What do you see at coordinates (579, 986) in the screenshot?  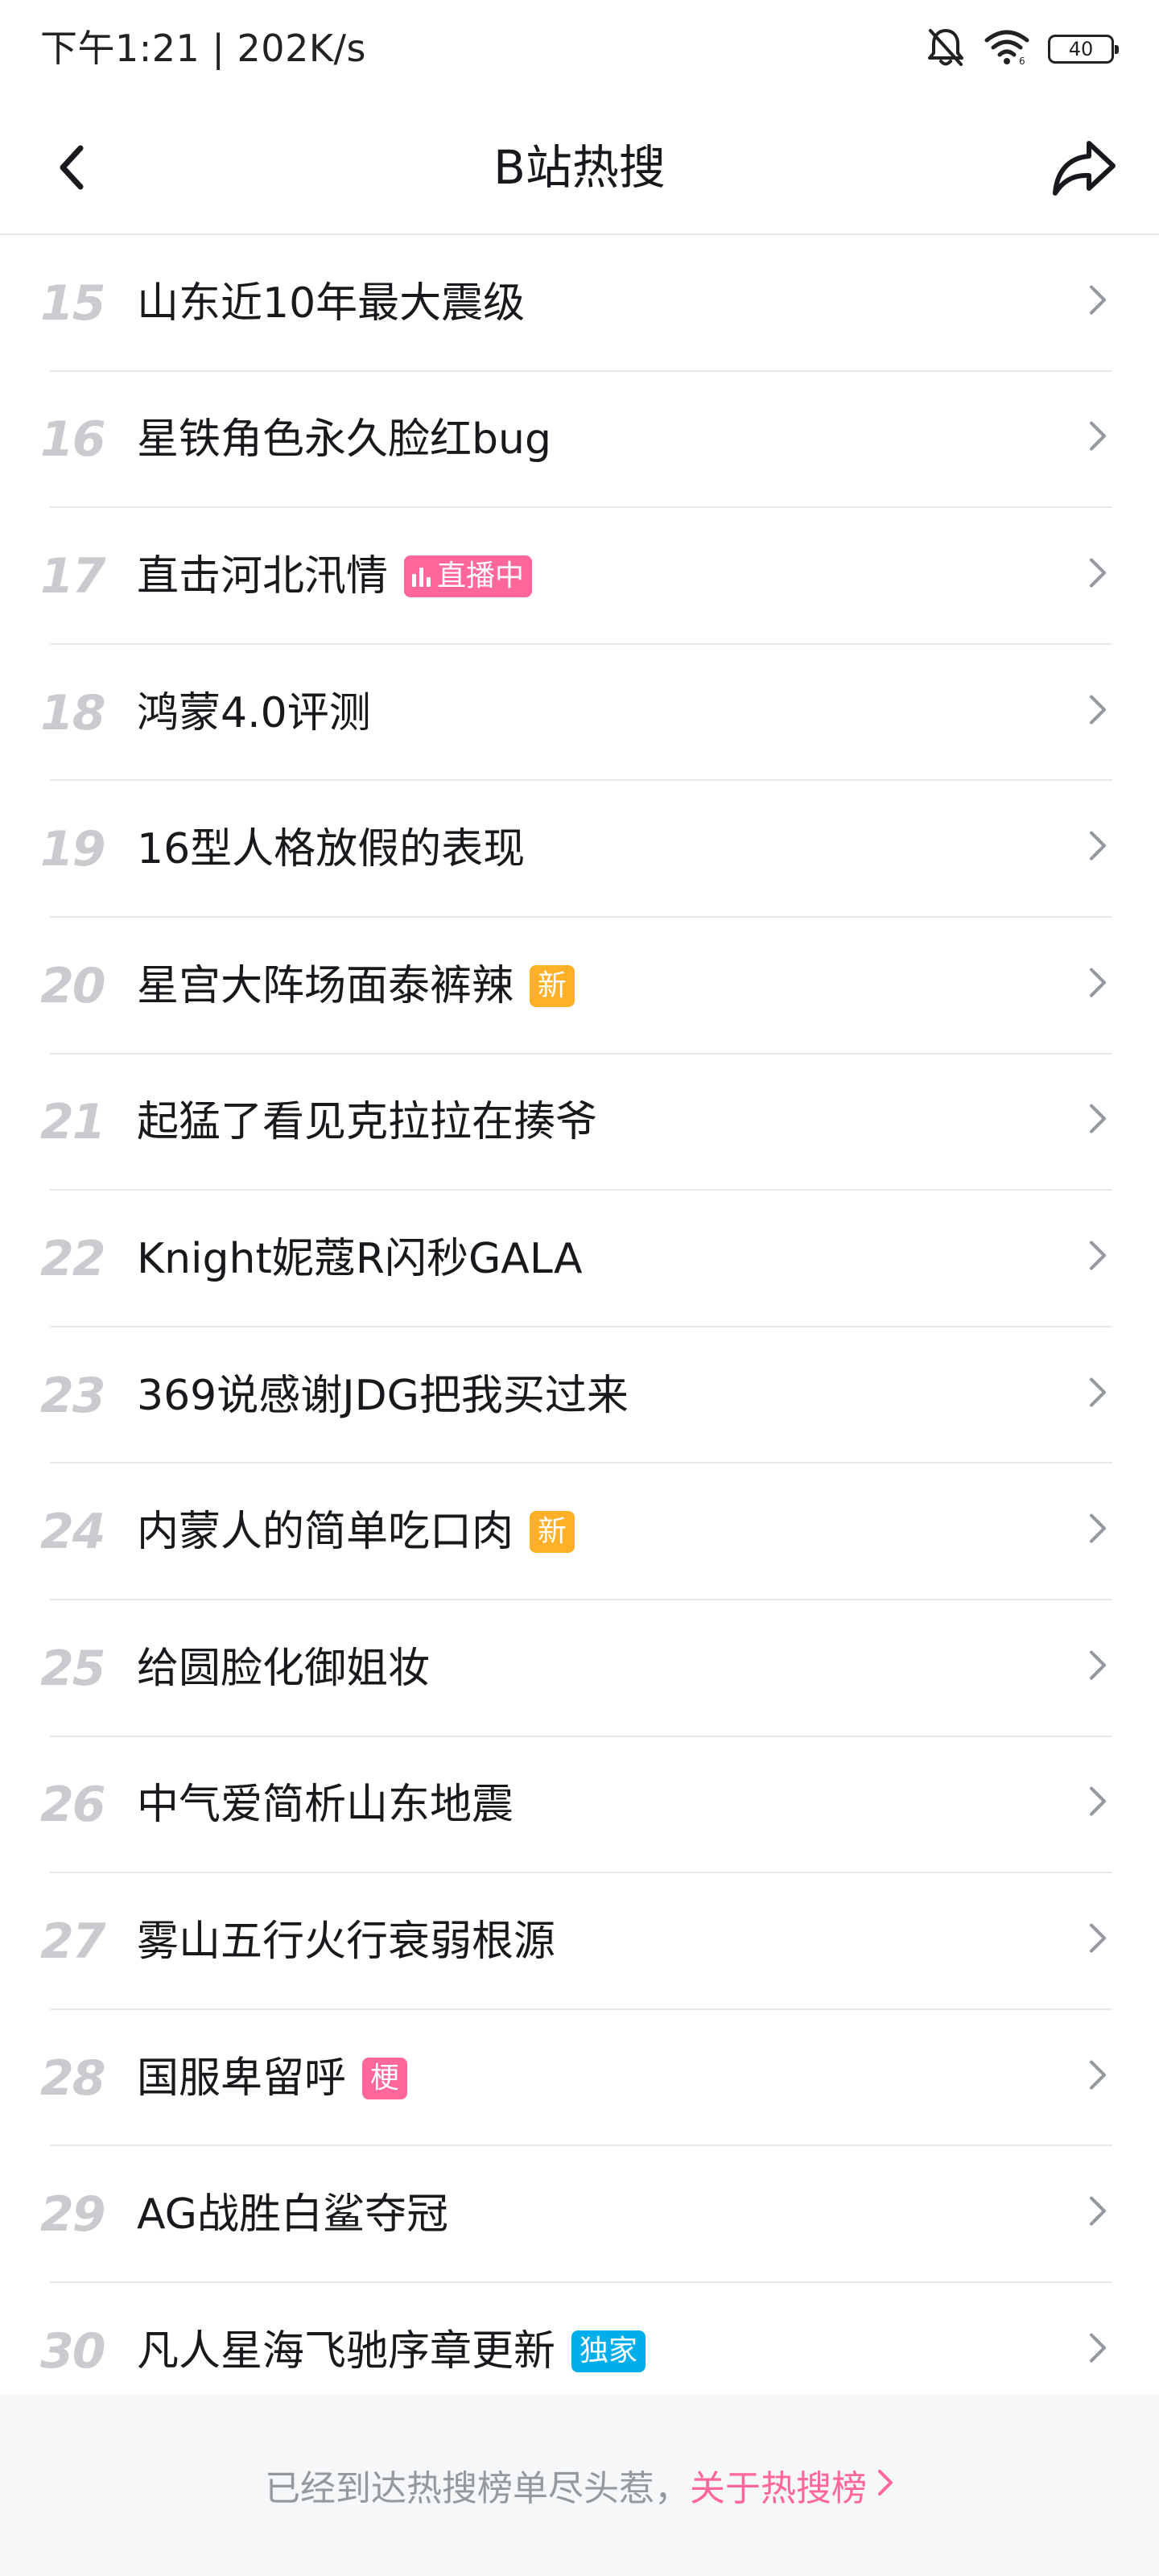 I see `list-item: 20 星宫大阵场面泰裤辣 新` at bounding box center [579, 986].